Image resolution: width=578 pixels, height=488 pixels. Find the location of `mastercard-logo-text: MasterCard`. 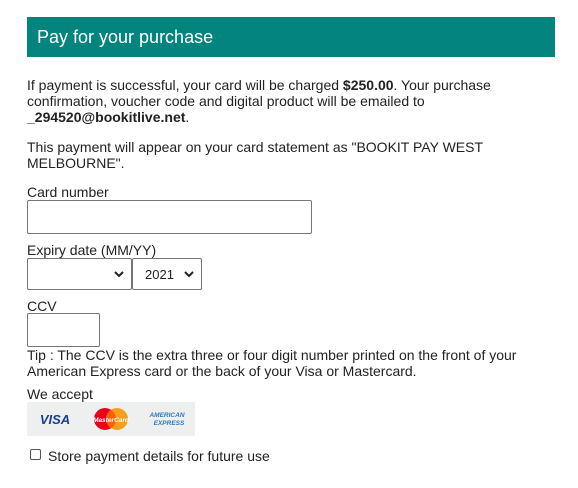

mastercard-logo-text: MasterCard is located at coordinates (111, 420).